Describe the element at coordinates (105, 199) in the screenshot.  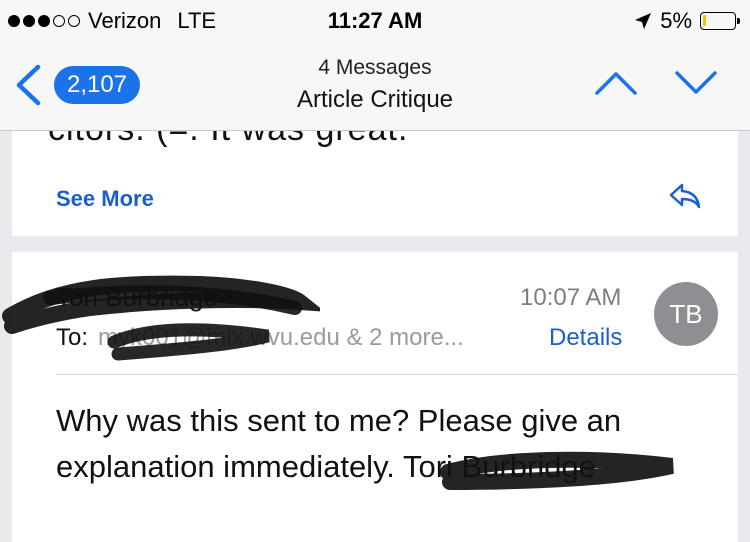
I see `see-more-link: See More` at that location.